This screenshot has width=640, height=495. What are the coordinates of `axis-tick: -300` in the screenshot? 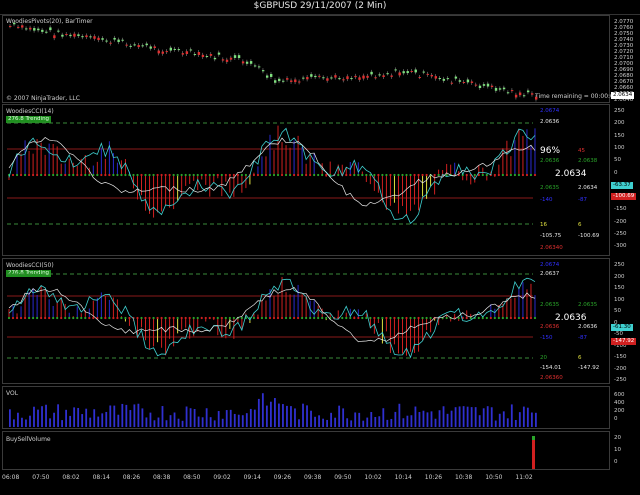 It's located at (620, 246).